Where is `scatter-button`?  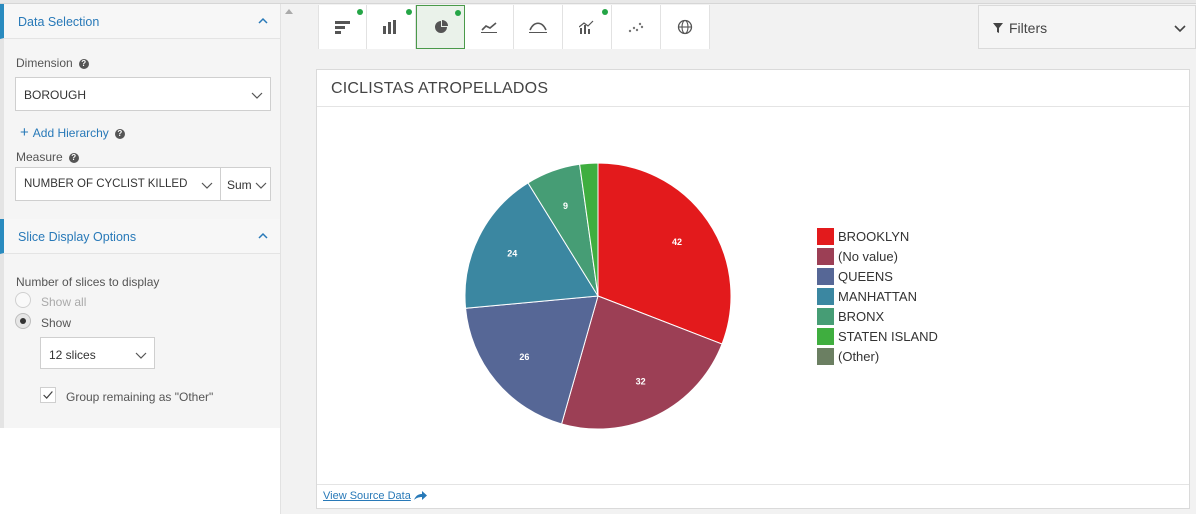
scatter-button is located at coordinates (636, 27).